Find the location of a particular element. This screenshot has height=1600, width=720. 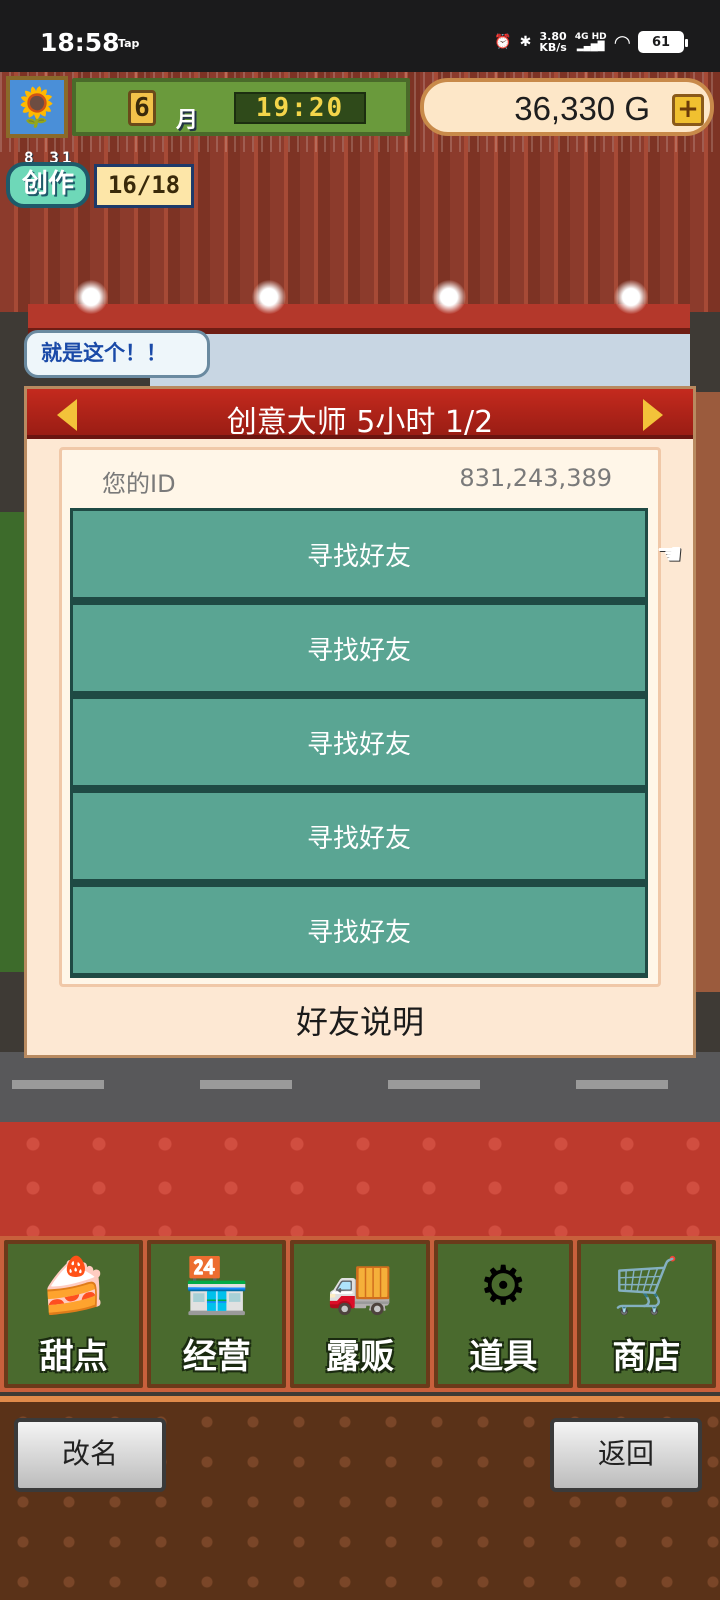

menu-label: 经营 is located at coordinates (216, 1357).